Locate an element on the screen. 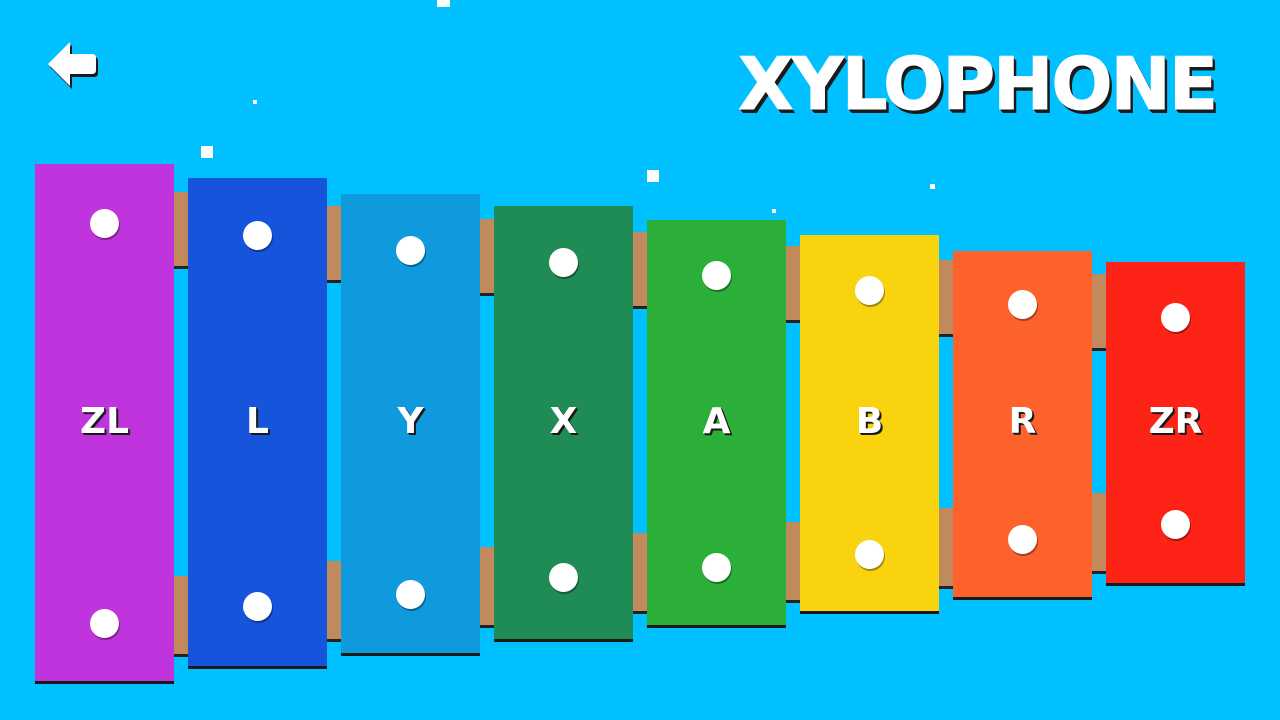 The height and width of the screenshot is (720, 1280). bar-label: ZR is located at coordinates (1175, 421).